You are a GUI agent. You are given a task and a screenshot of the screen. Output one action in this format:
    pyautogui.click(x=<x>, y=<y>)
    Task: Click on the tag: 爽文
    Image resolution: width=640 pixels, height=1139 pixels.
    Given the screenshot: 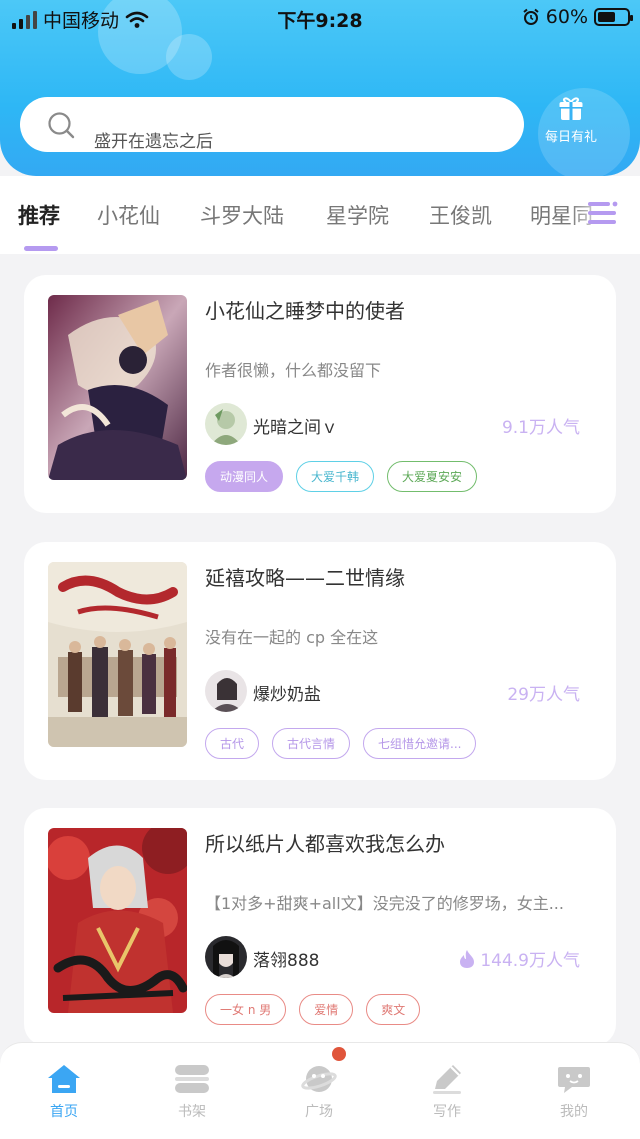 What is the action you would take?
    pyautogui.click(x=393, y=1009)
    